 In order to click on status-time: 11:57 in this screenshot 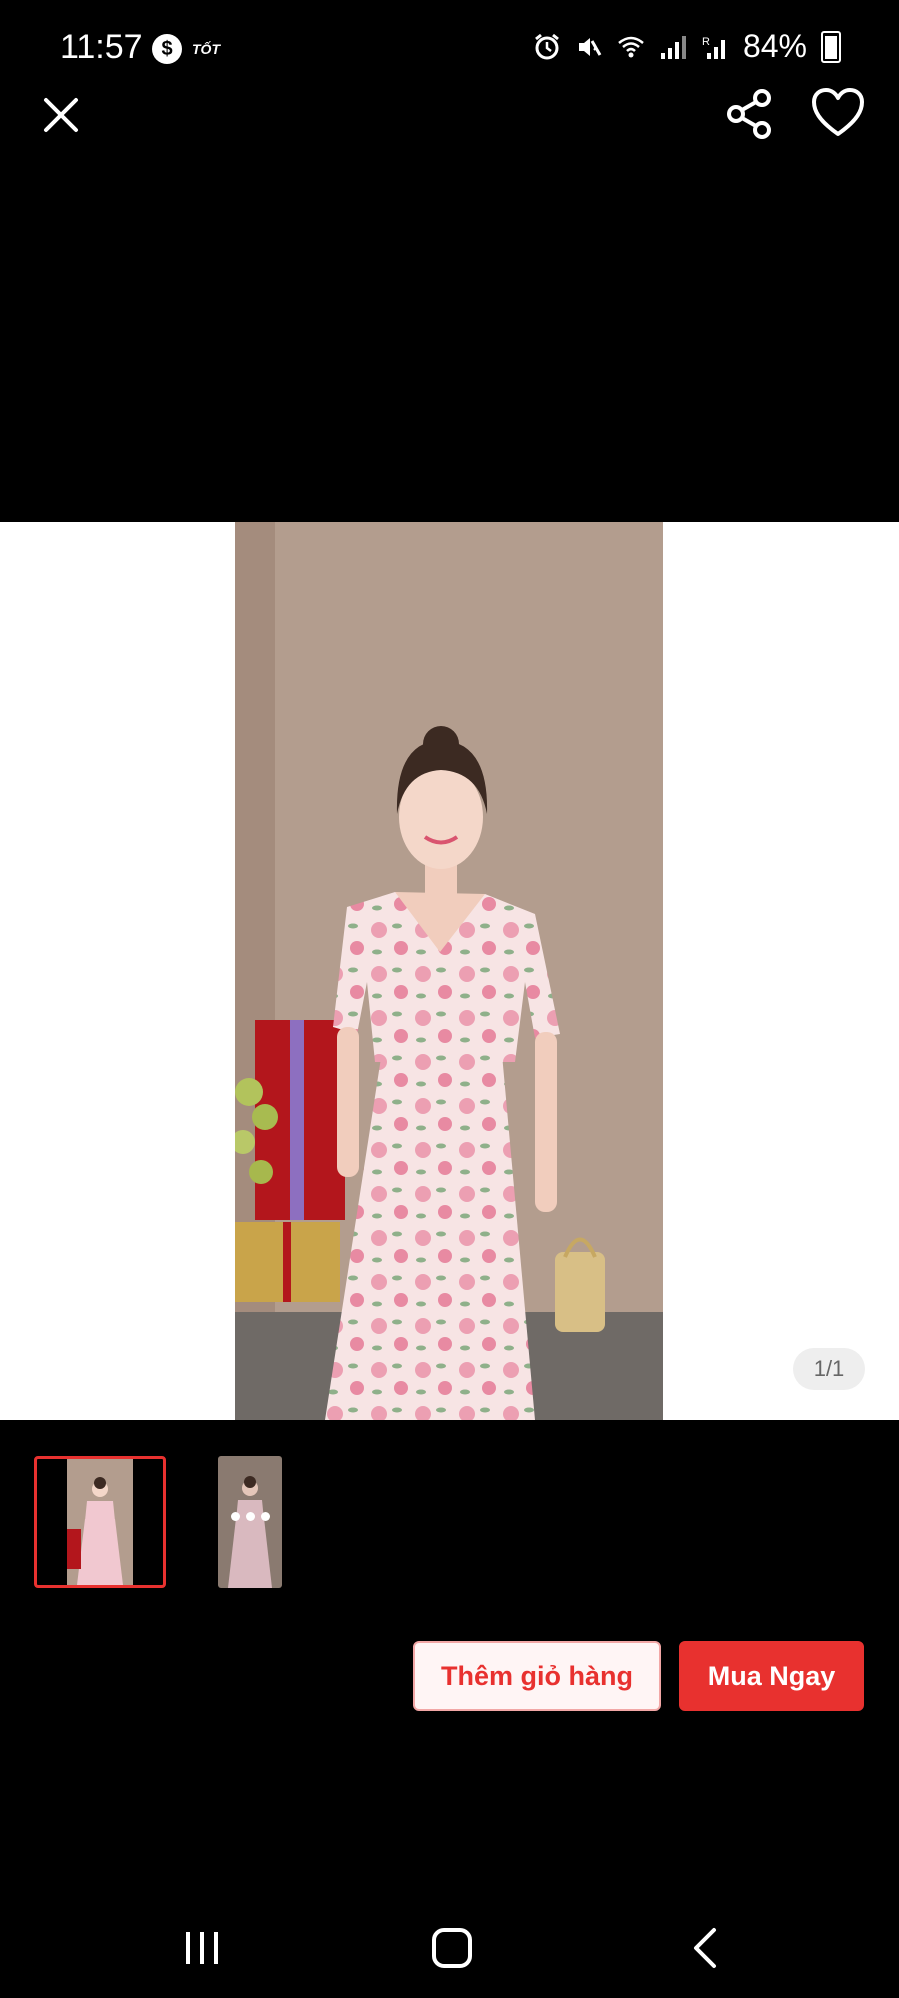, I will do `click(101, 47)`.